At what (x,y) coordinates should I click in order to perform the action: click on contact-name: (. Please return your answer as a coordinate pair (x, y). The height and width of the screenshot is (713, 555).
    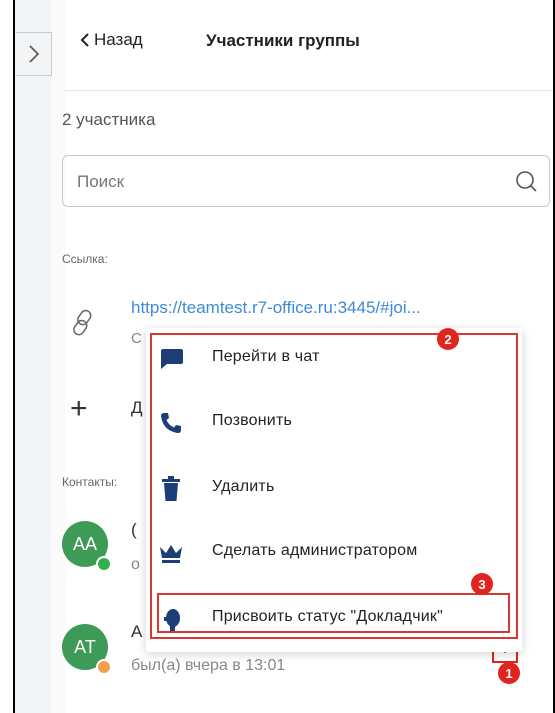
    Looking at the image, I should click on (134, 530).